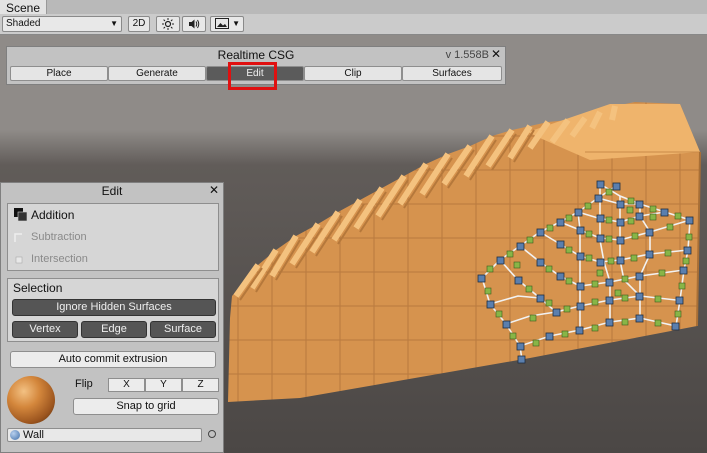 This screenshot has width=707, height=453. I want to click on speaker-icon, so click(194, 24).